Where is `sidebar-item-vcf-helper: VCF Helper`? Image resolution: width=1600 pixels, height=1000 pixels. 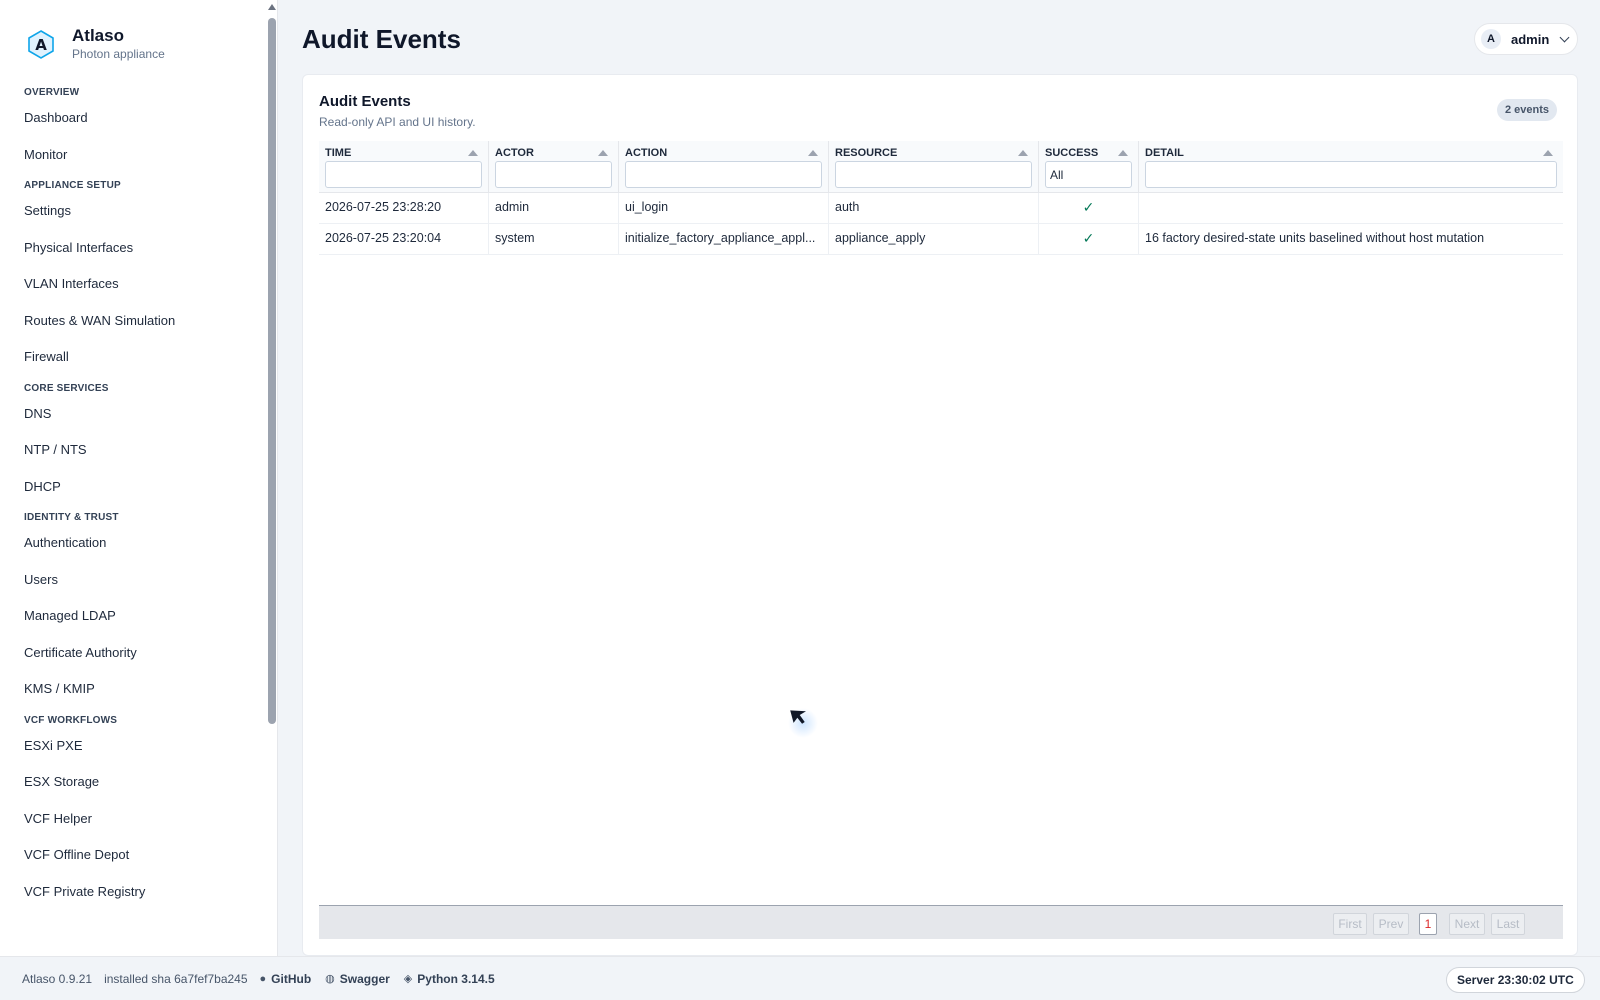 sidebar-item-vcf-helper: VCF Helper is located at coordinates (131, 819).